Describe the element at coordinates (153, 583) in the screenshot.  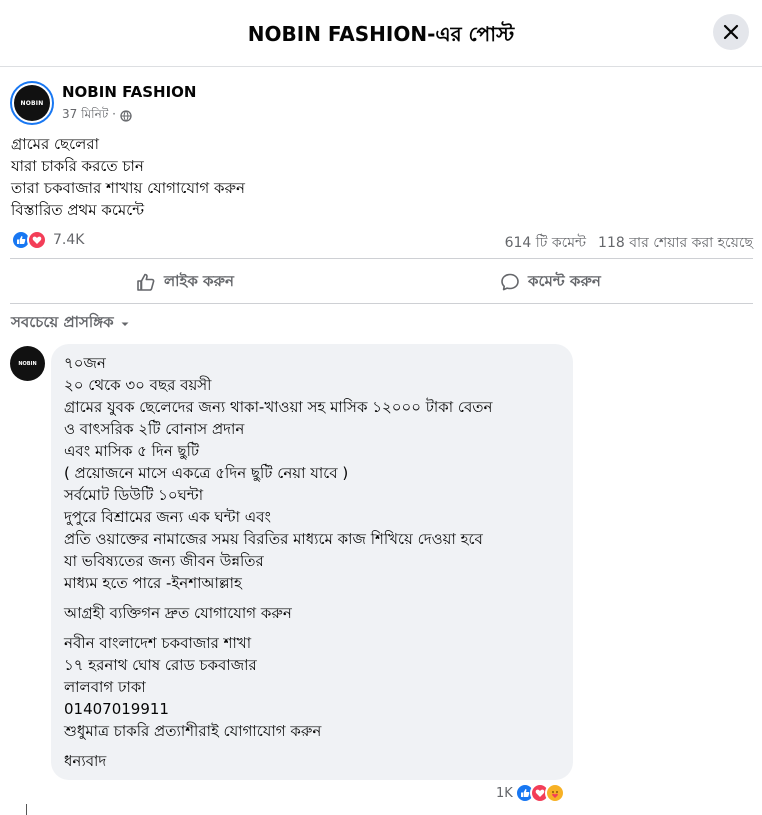
I see `comment-line: মাধ্যম হতে পারে -ইনশাআল্লাহ` at that location.